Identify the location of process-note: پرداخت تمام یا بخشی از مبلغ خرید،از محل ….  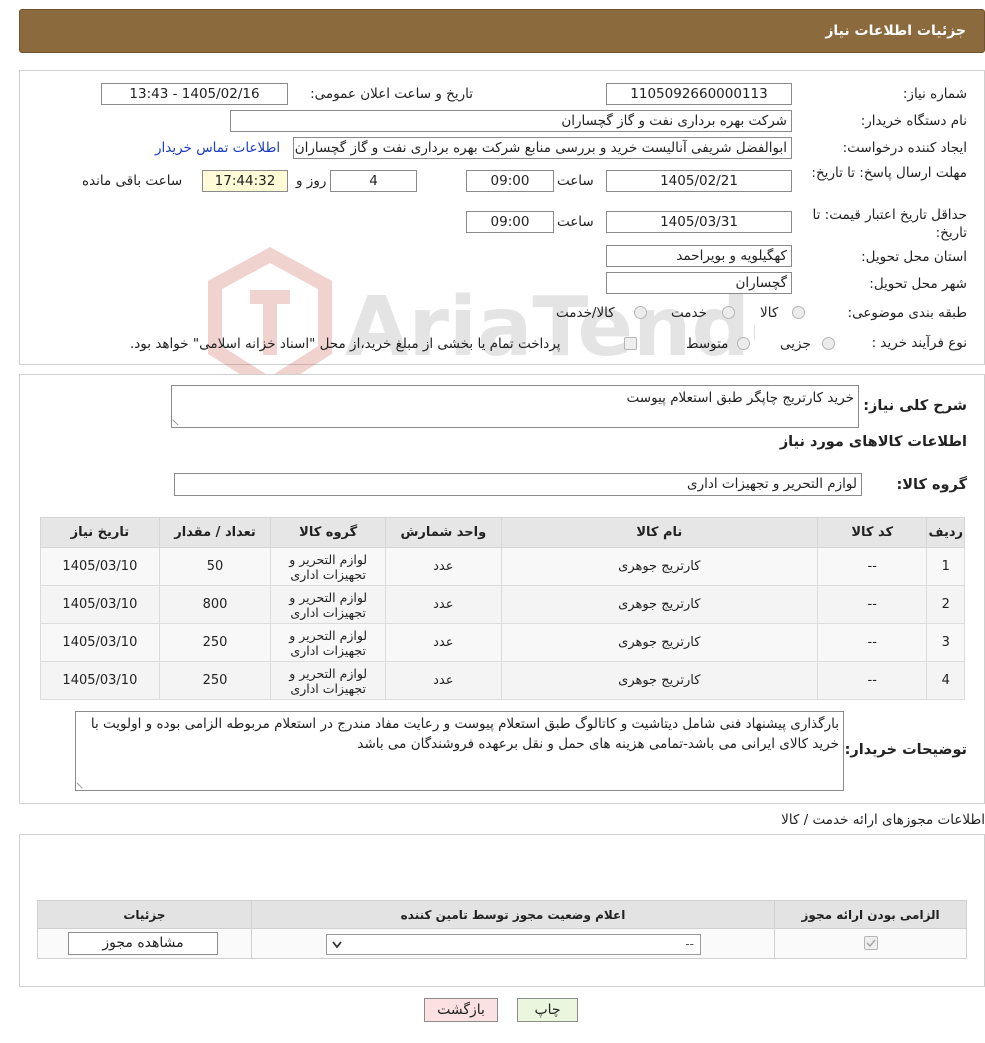
(345, 344).